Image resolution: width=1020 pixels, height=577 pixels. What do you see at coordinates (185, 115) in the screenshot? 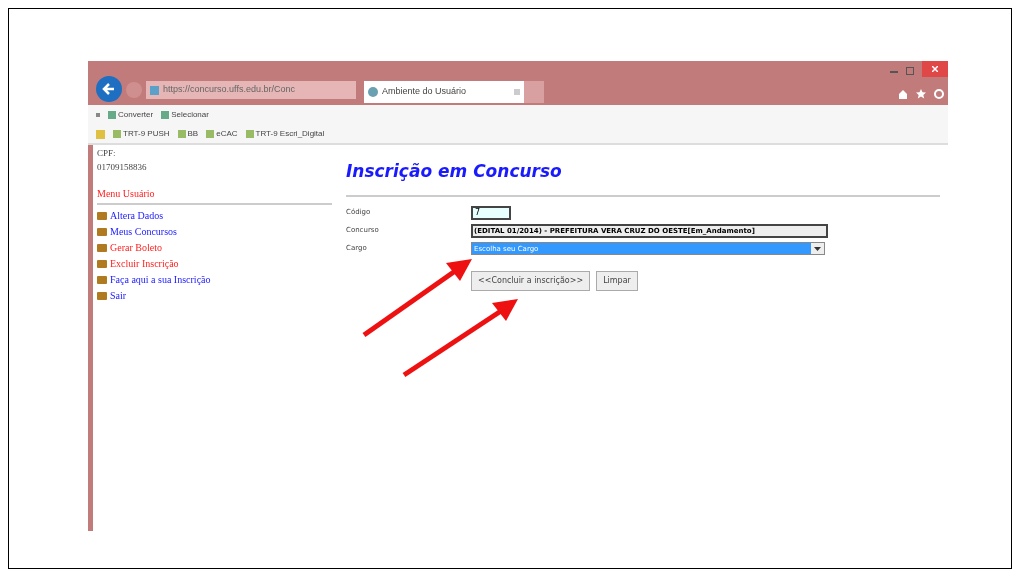
I see `command-button: Selecionar` at bounding box center [185, 115].